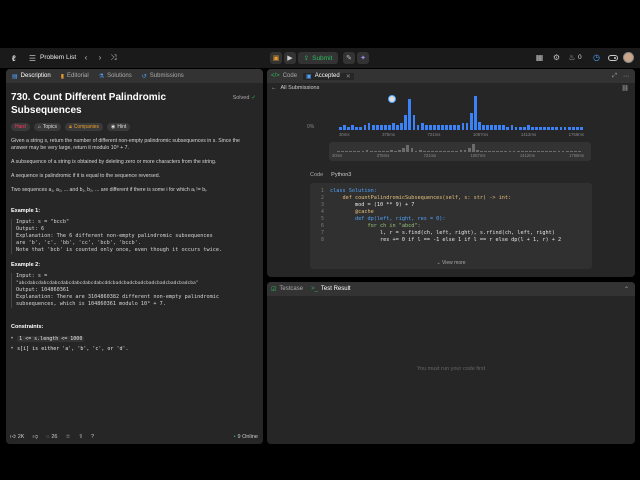 This screenshot has width=640, height=480. I want to click on tab-submissions: ↺ Submissions, so click(163, 76).